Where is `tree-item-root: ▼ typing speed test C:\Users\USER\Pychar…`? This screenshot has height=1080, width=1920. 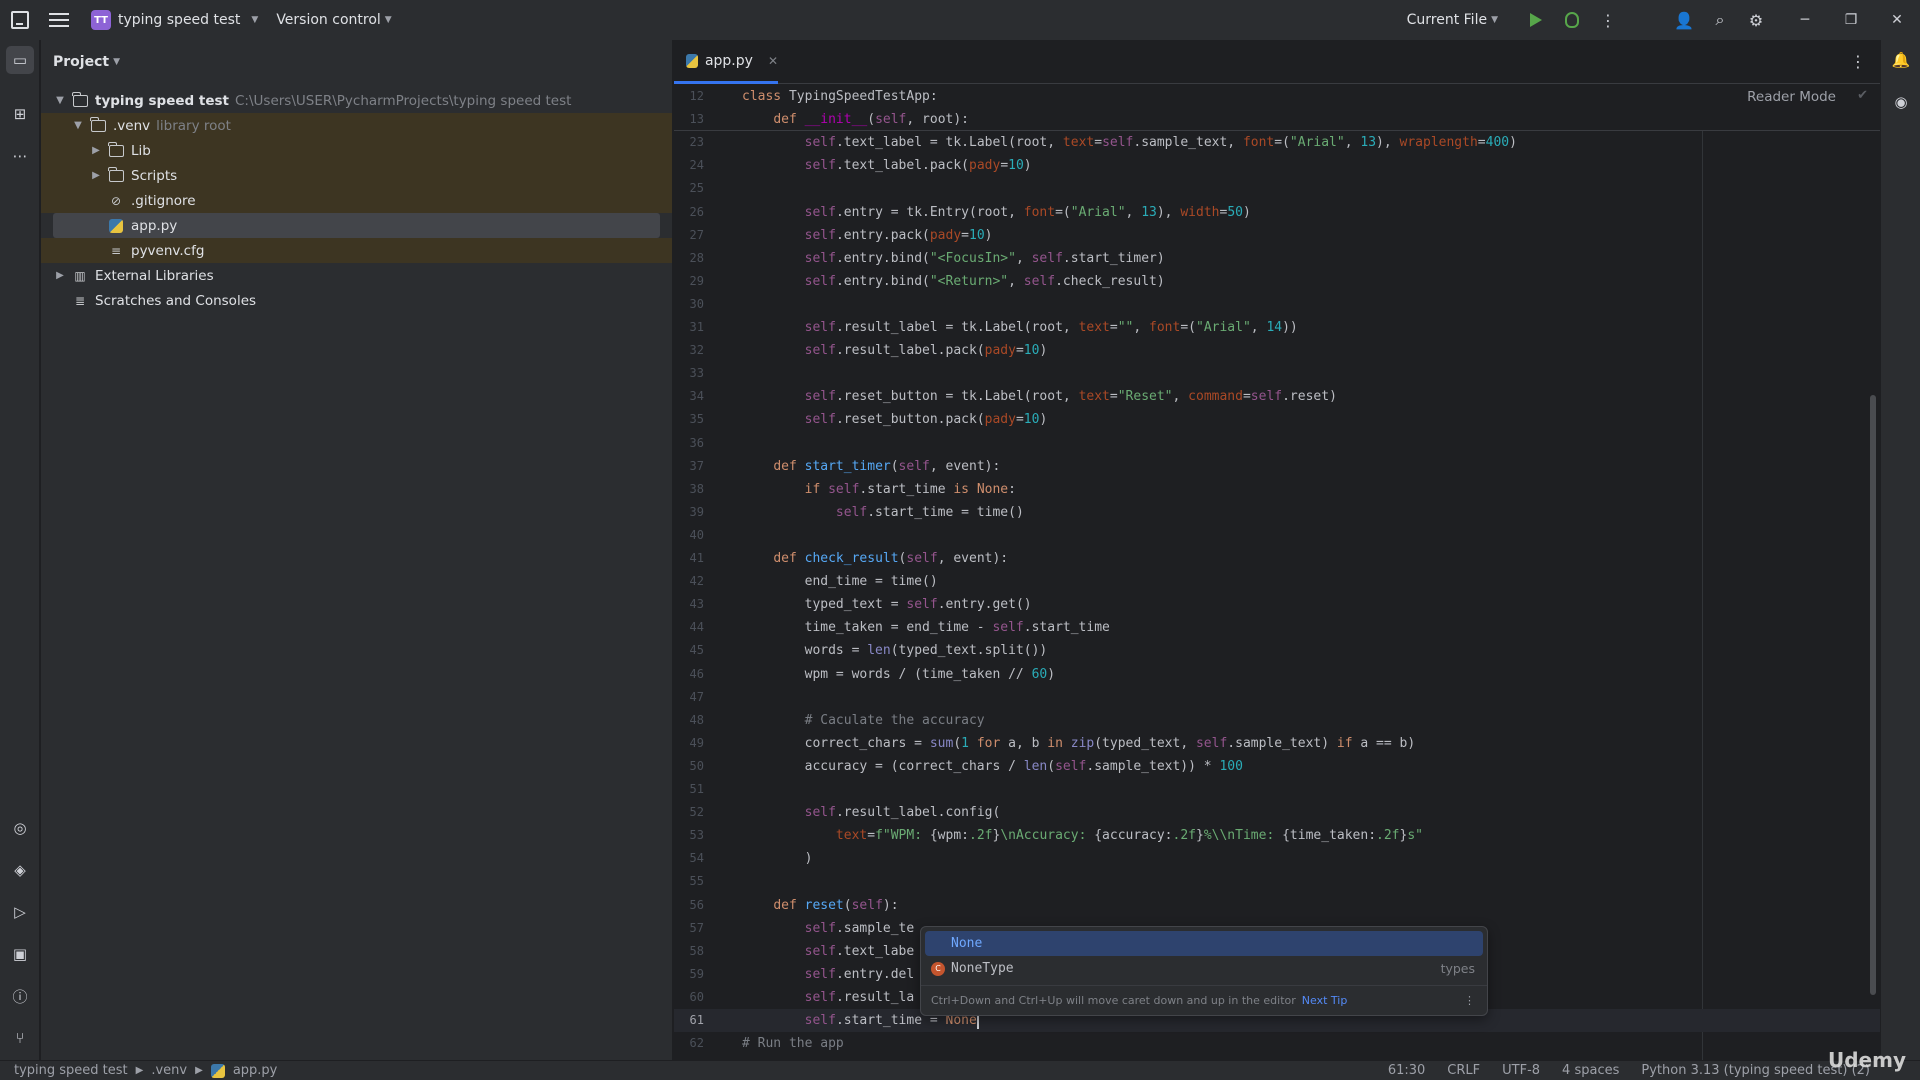 tree-item-root: ▼ typing speed test C:\Users\USER\Pychar… is located at coordinates (356, 100).